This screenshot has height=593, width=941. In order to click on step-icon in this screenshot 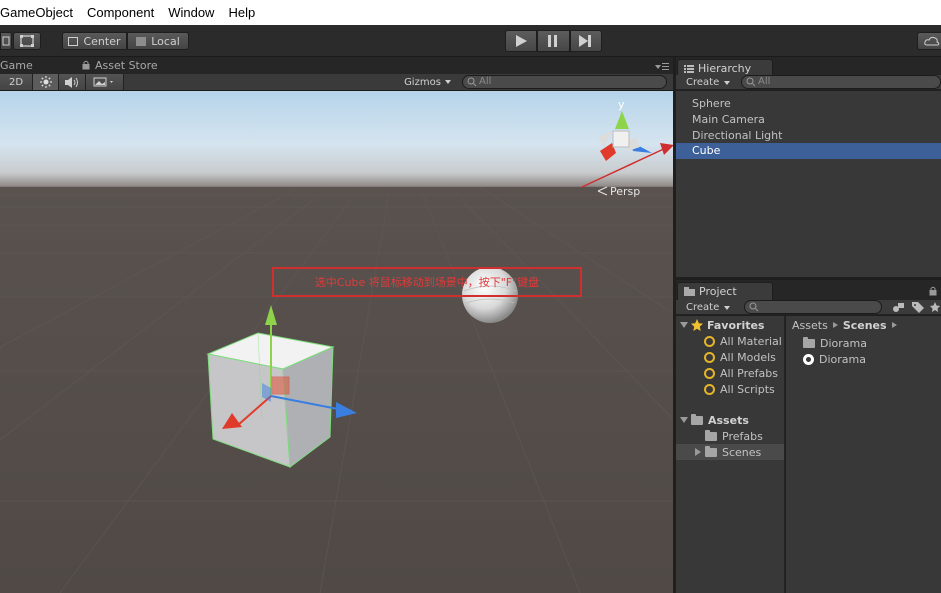, I will do `click(585, 41)`.